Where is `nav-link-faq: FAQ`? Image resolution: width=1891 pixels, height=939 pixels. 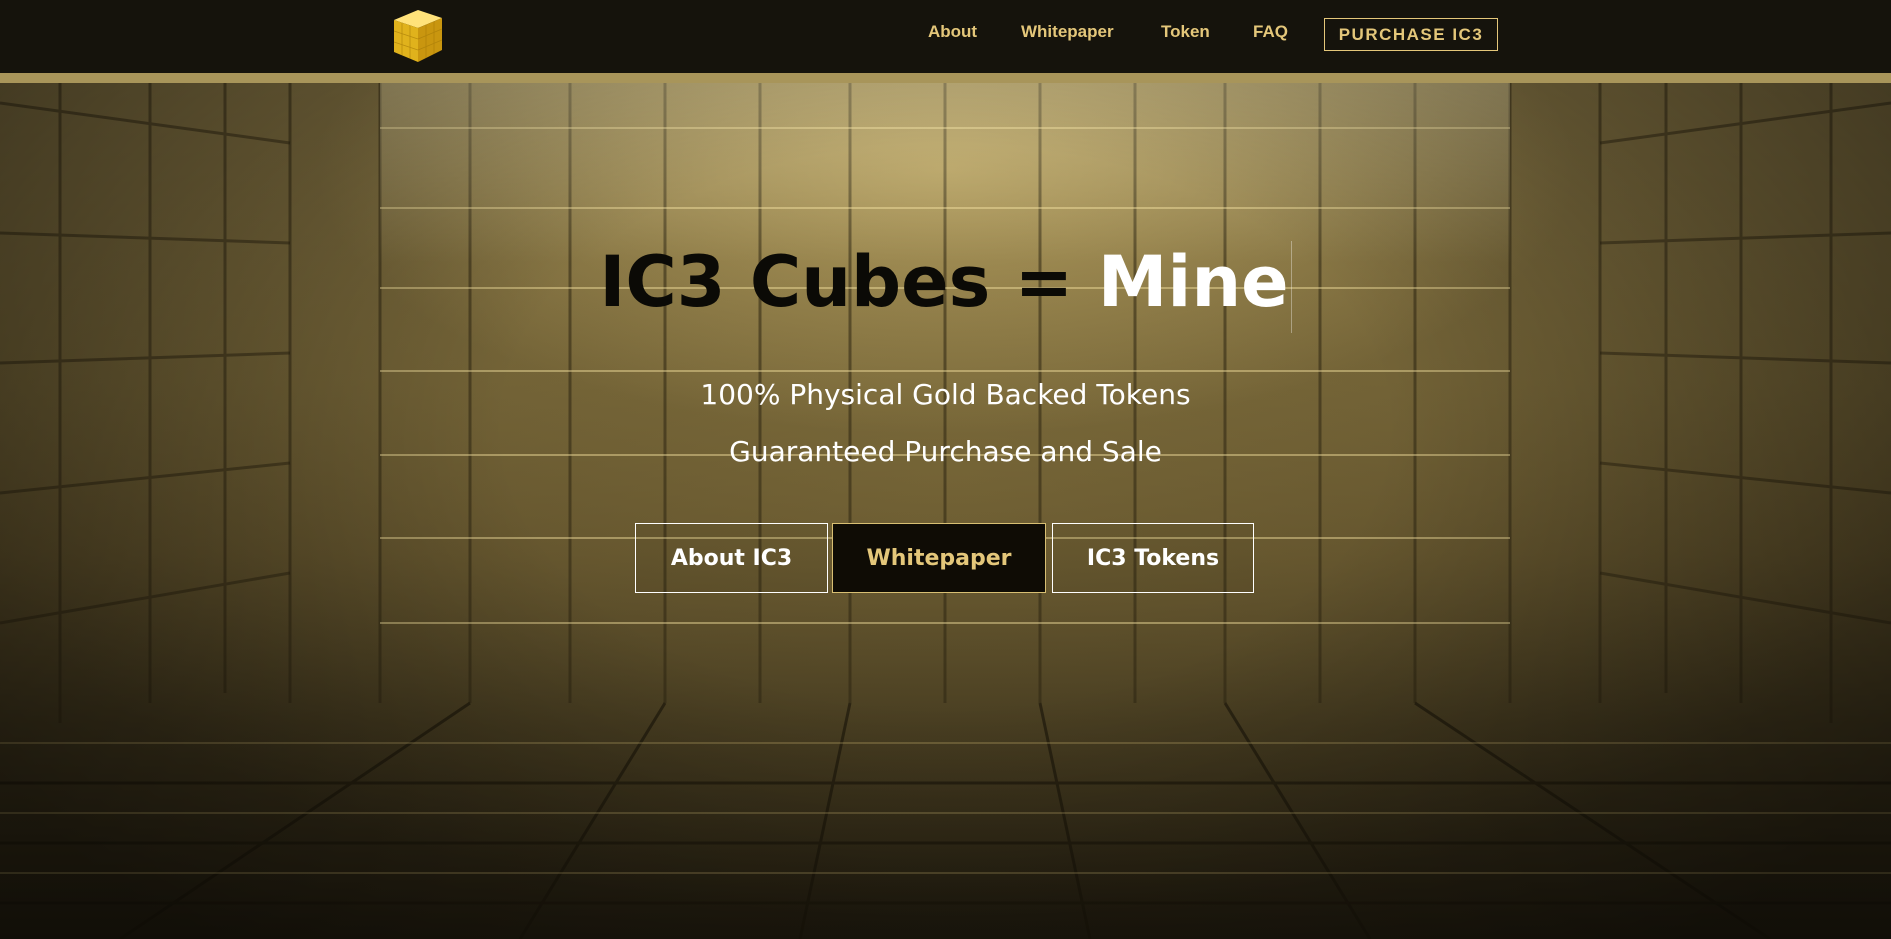
nav-link-faq: FAQ is located at coordinates (1270, 32).